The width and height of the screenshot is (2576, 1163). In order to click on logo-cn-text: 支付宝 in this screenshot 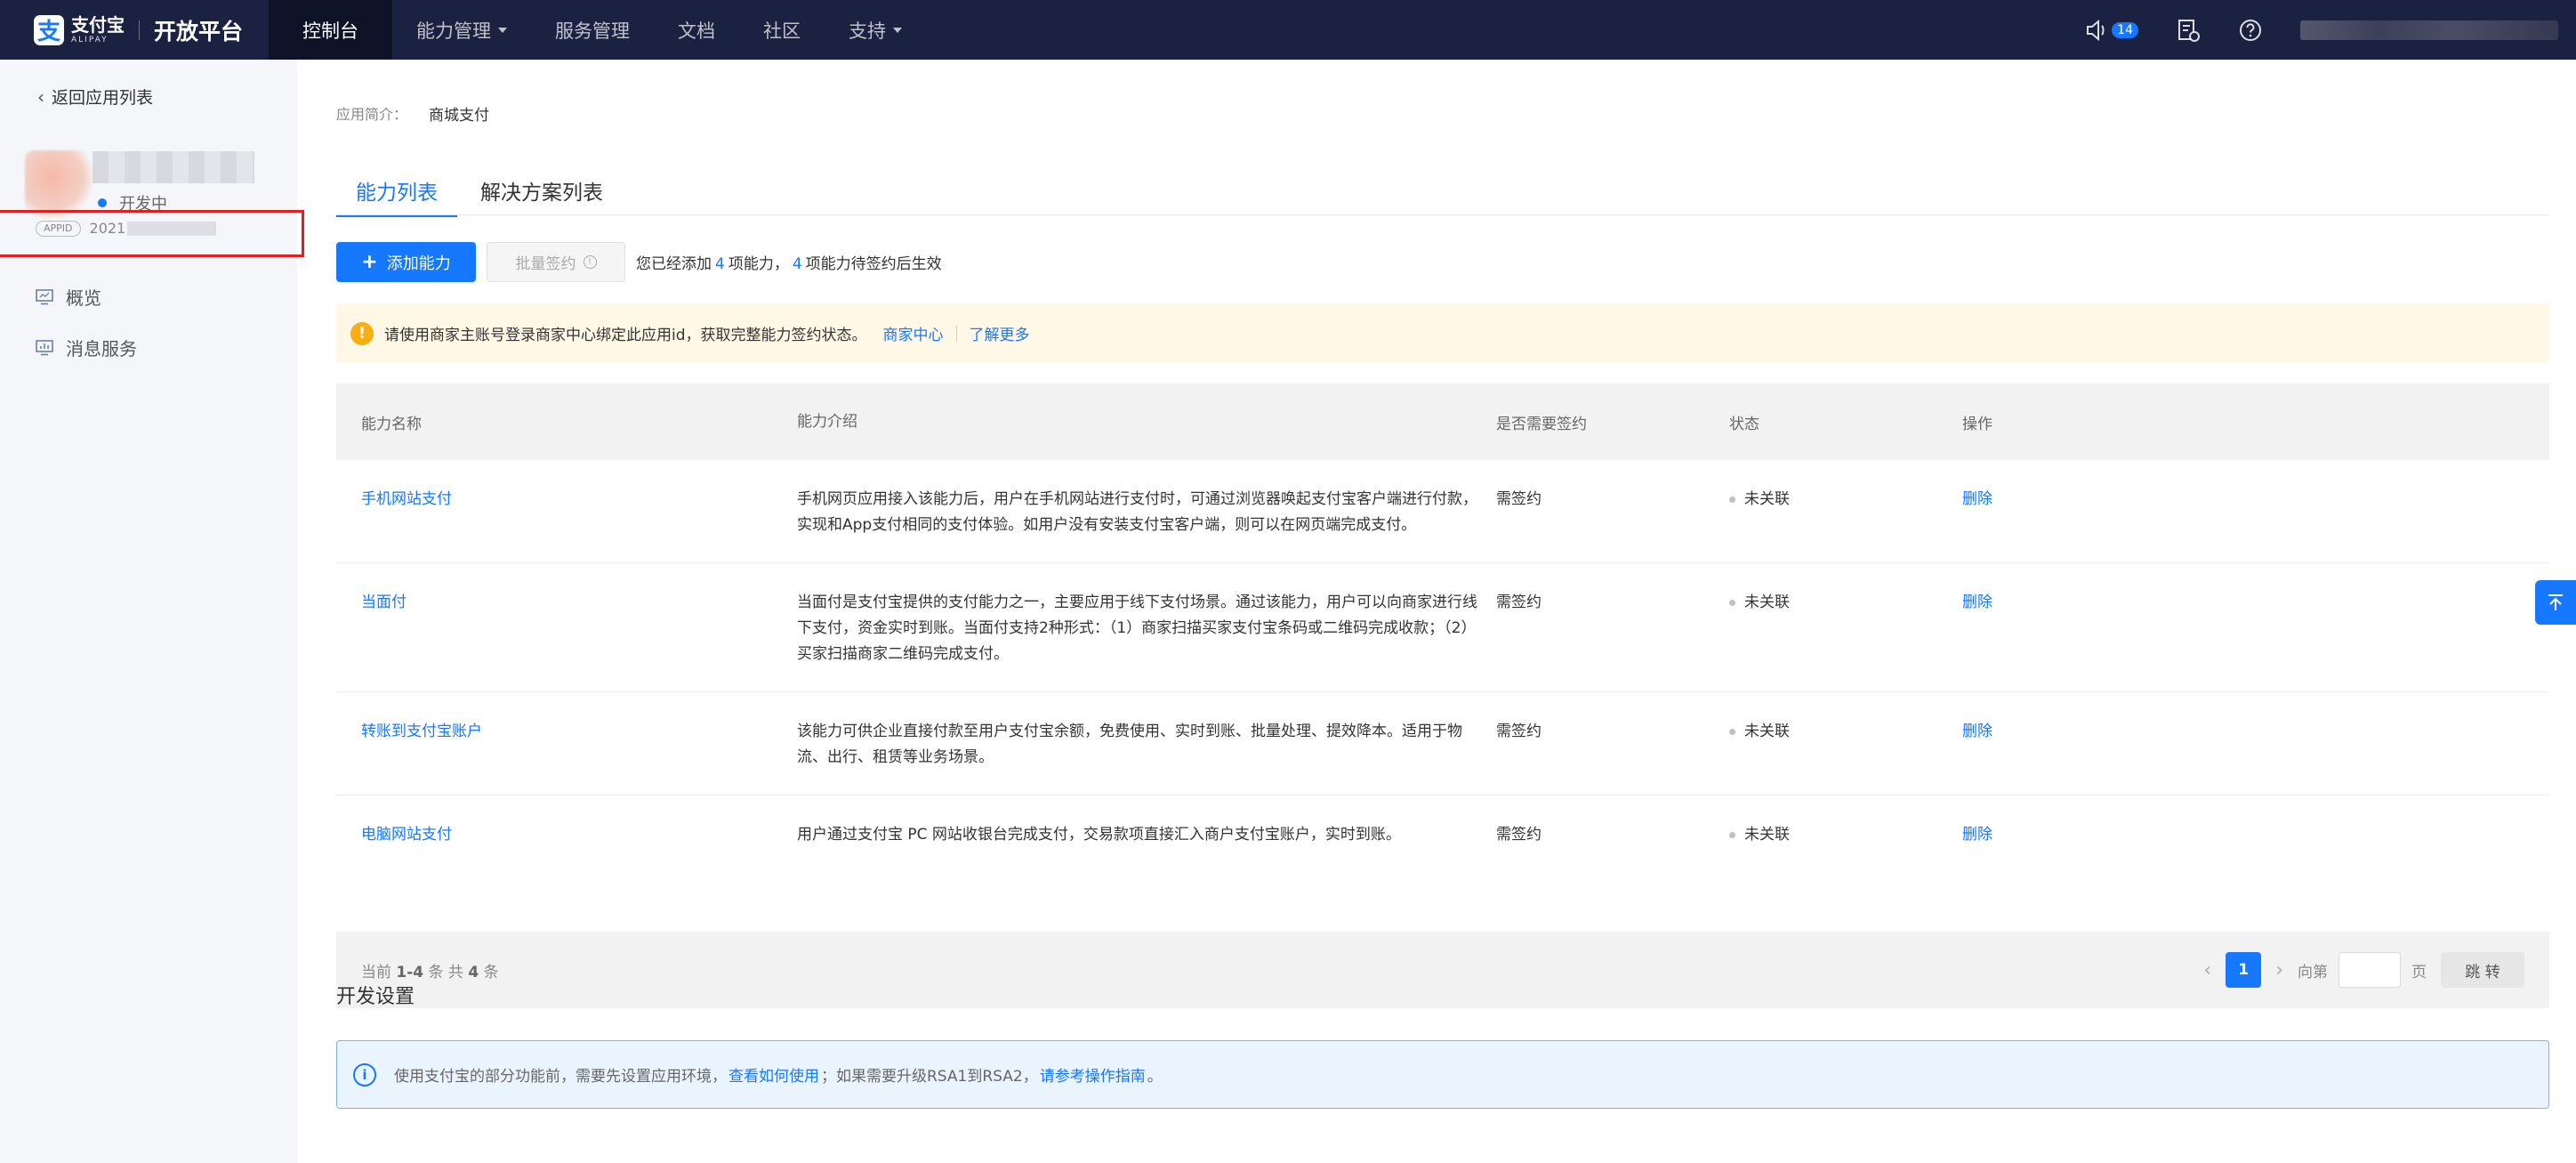, I will do `click(98, 24)`.